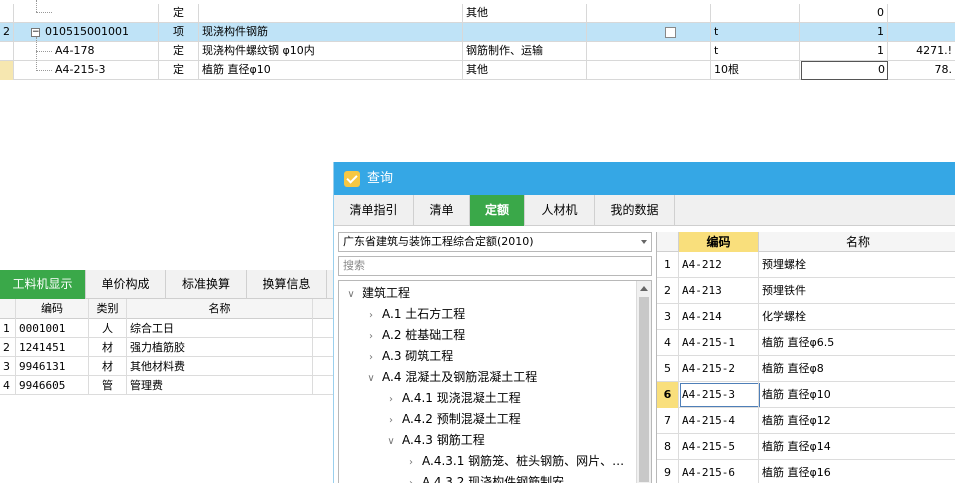 The height and width of the screenshot is (483, 955). I want to click on list-item: 3 A4-214 化学螺栓, so click(806, 317).